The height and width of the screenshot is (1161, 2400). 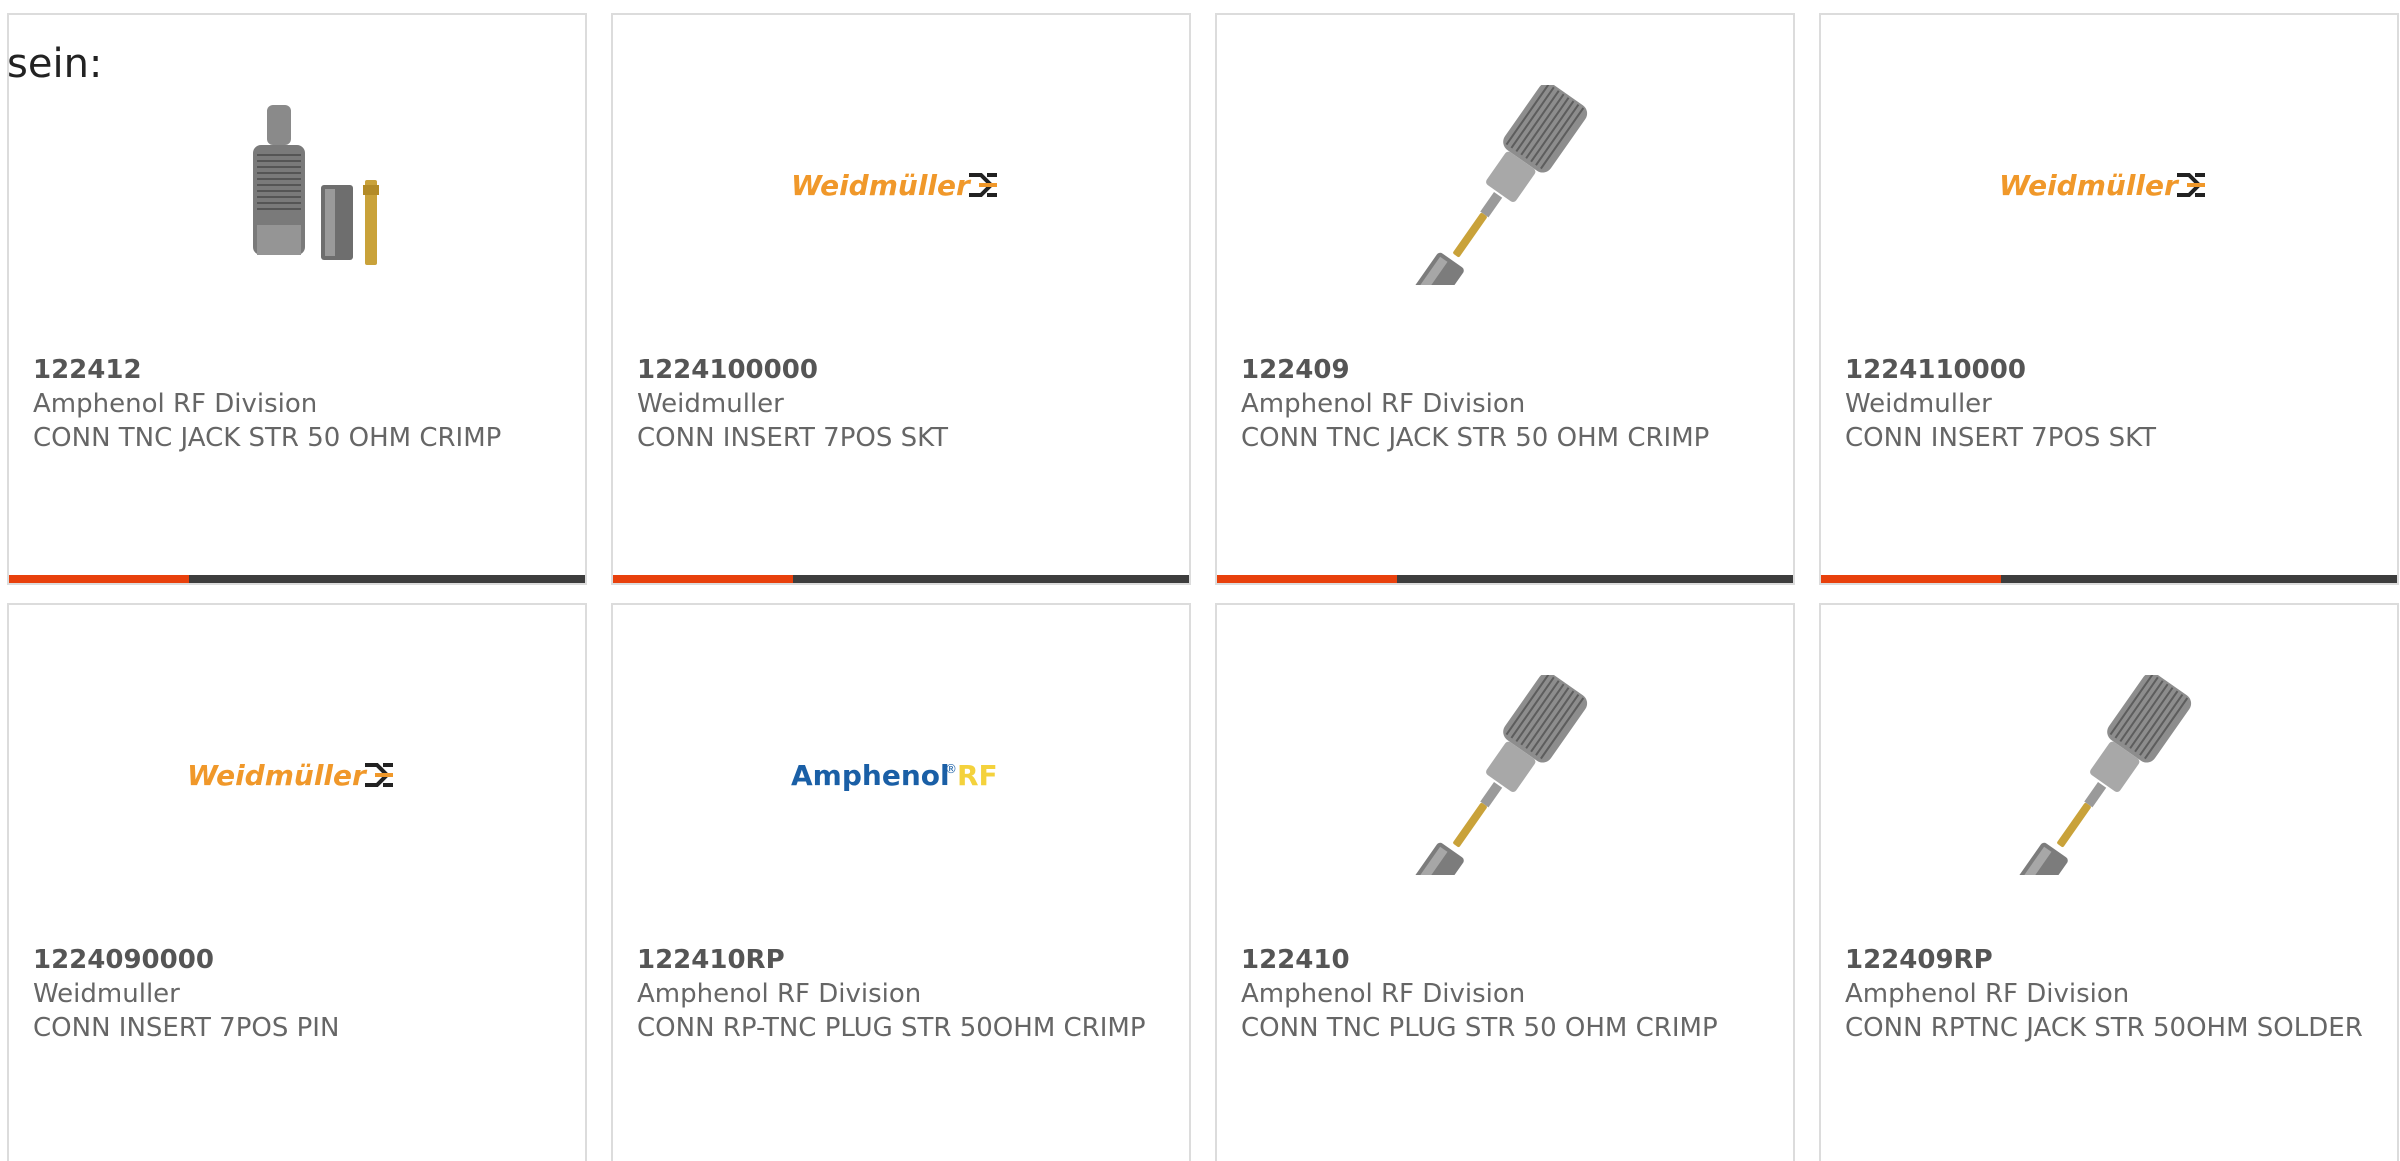 What do you see at coordinates (901, 960) in the screenshot?
I see `part-number-link: 122410RP` at bounding box center [901, 960].